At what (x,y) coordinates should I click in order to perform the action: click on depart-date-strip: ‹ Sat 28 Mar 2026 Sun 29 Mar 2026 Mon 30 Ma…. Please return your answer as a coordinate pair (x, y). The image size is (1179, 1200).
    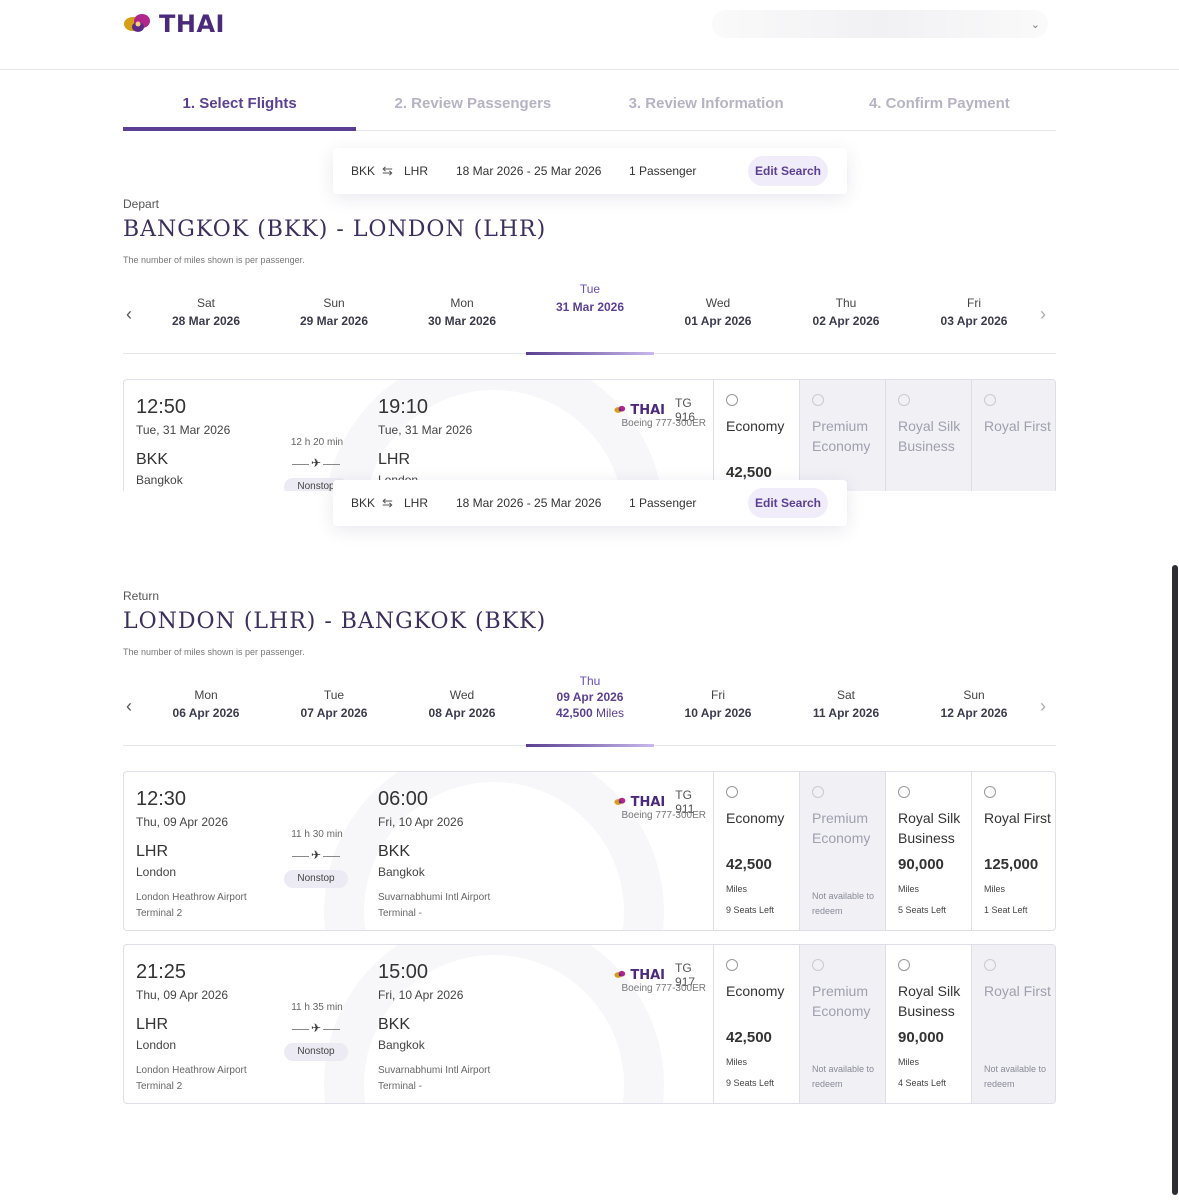
    Looking at the image, I should click on (589, 318).